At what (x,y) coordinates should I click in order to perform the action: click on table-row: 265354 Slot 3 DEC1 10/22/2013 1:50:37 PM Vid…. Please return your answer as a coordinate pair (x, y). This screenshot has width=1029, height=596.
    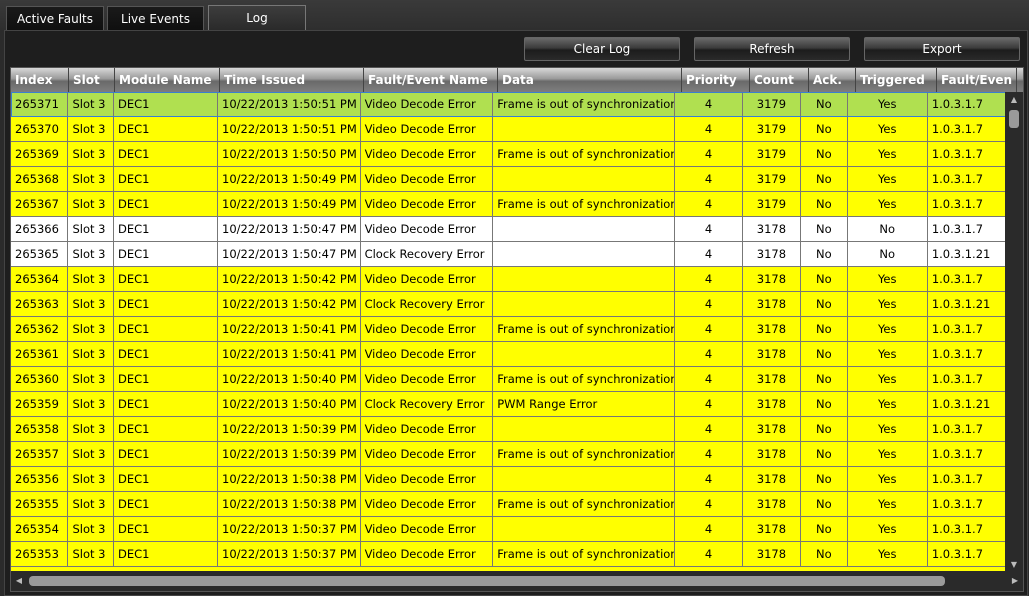
    Looking at the image, I should click on (509, 529).